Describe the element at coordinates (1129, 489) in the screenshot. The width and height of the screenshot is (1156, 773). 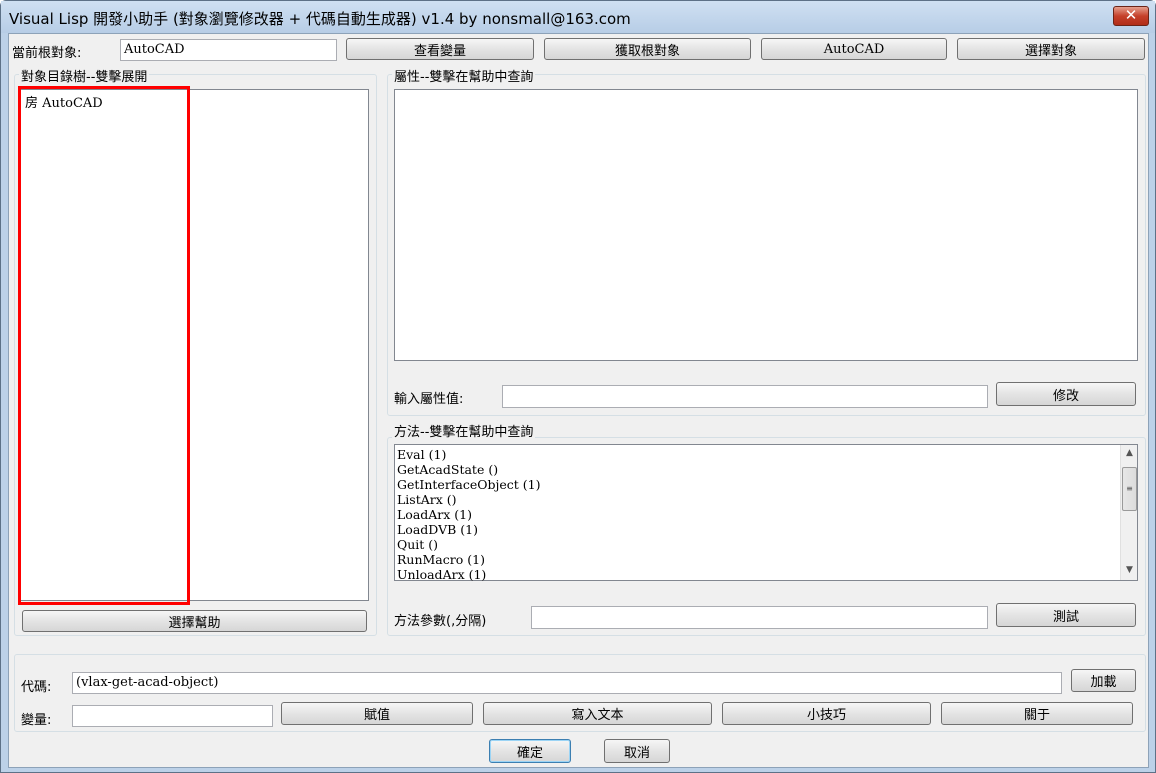
I see `scroll-thumb: ≡` at that location.